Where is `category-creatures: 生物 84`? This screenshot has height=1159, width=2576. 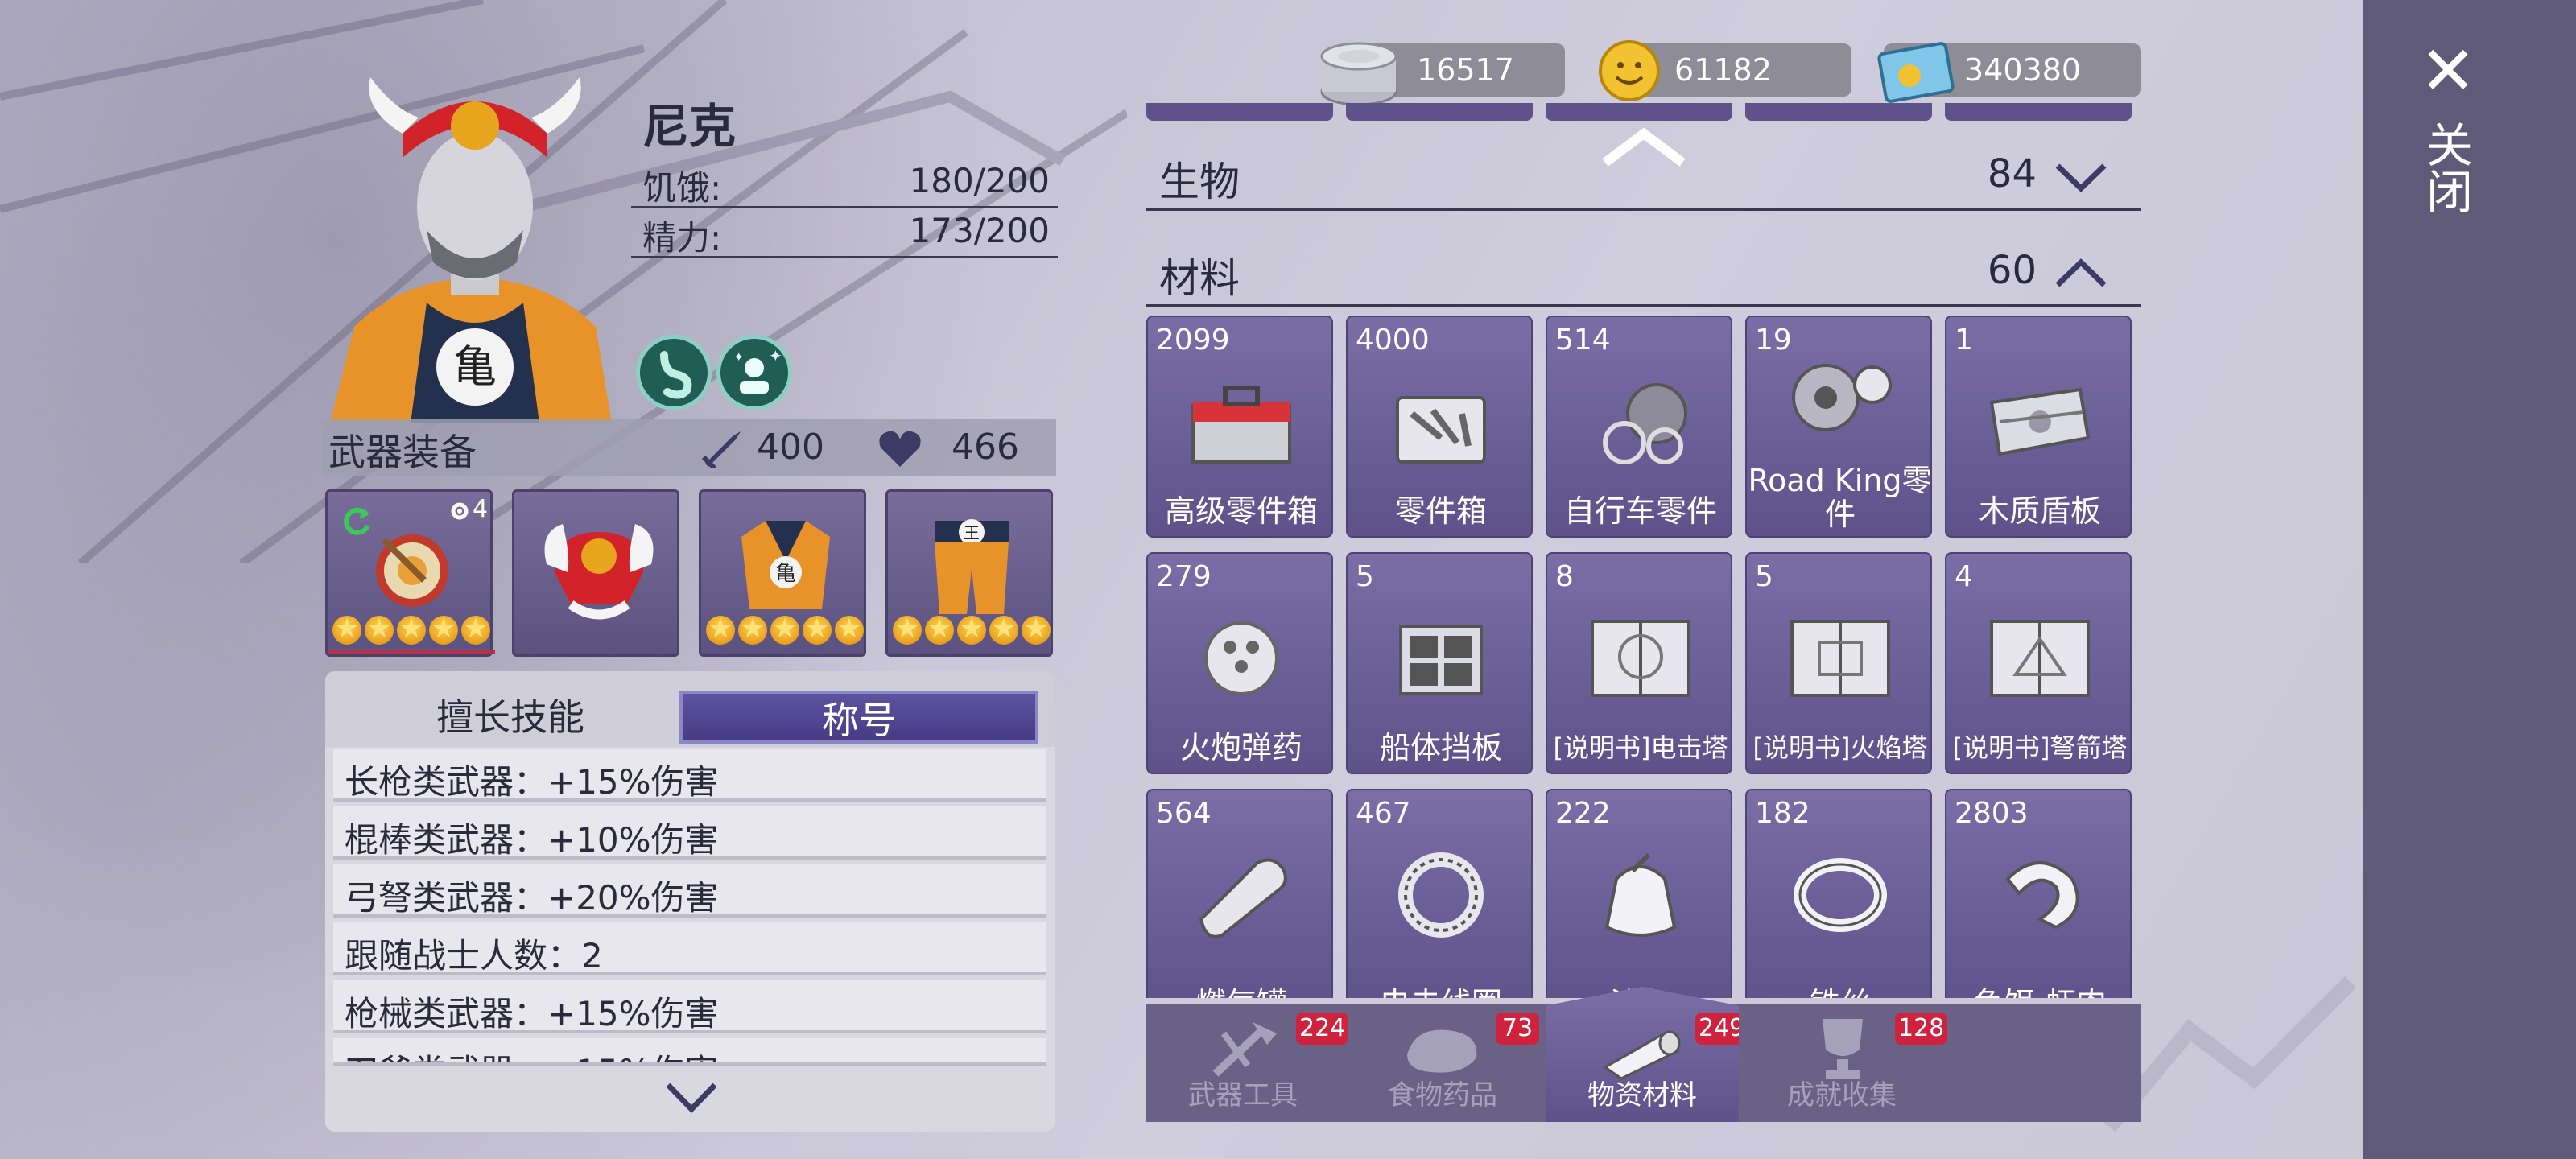
category-creatures: 生物 84 is located at coordinates (1643, 177).